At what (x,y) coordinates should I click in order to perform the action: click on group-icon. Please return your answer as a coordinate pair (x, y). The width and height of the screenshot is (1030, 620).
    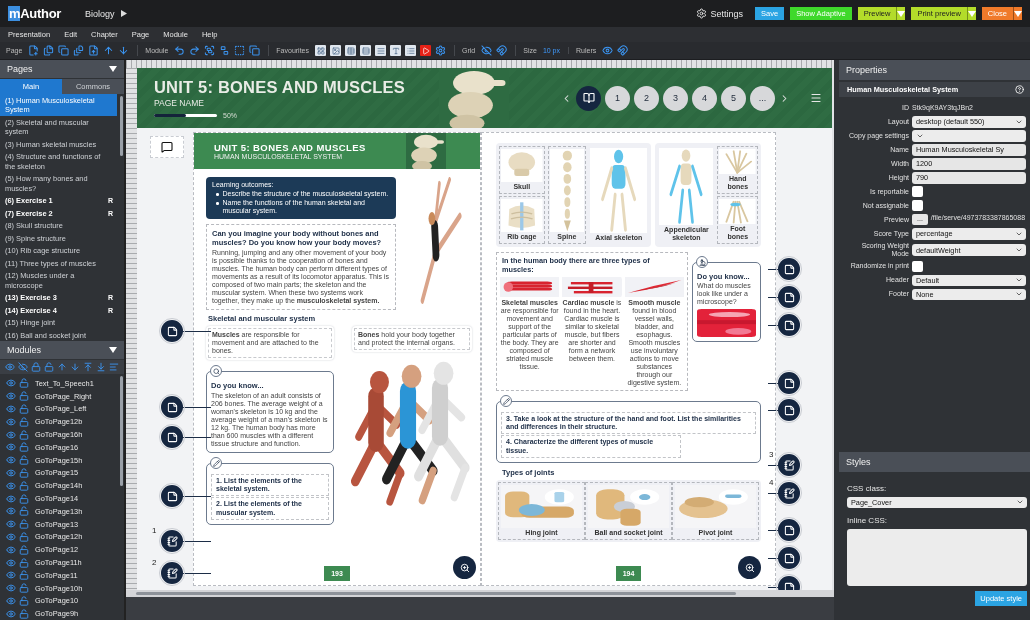
    Looking at the image, I should click on (210, 50).